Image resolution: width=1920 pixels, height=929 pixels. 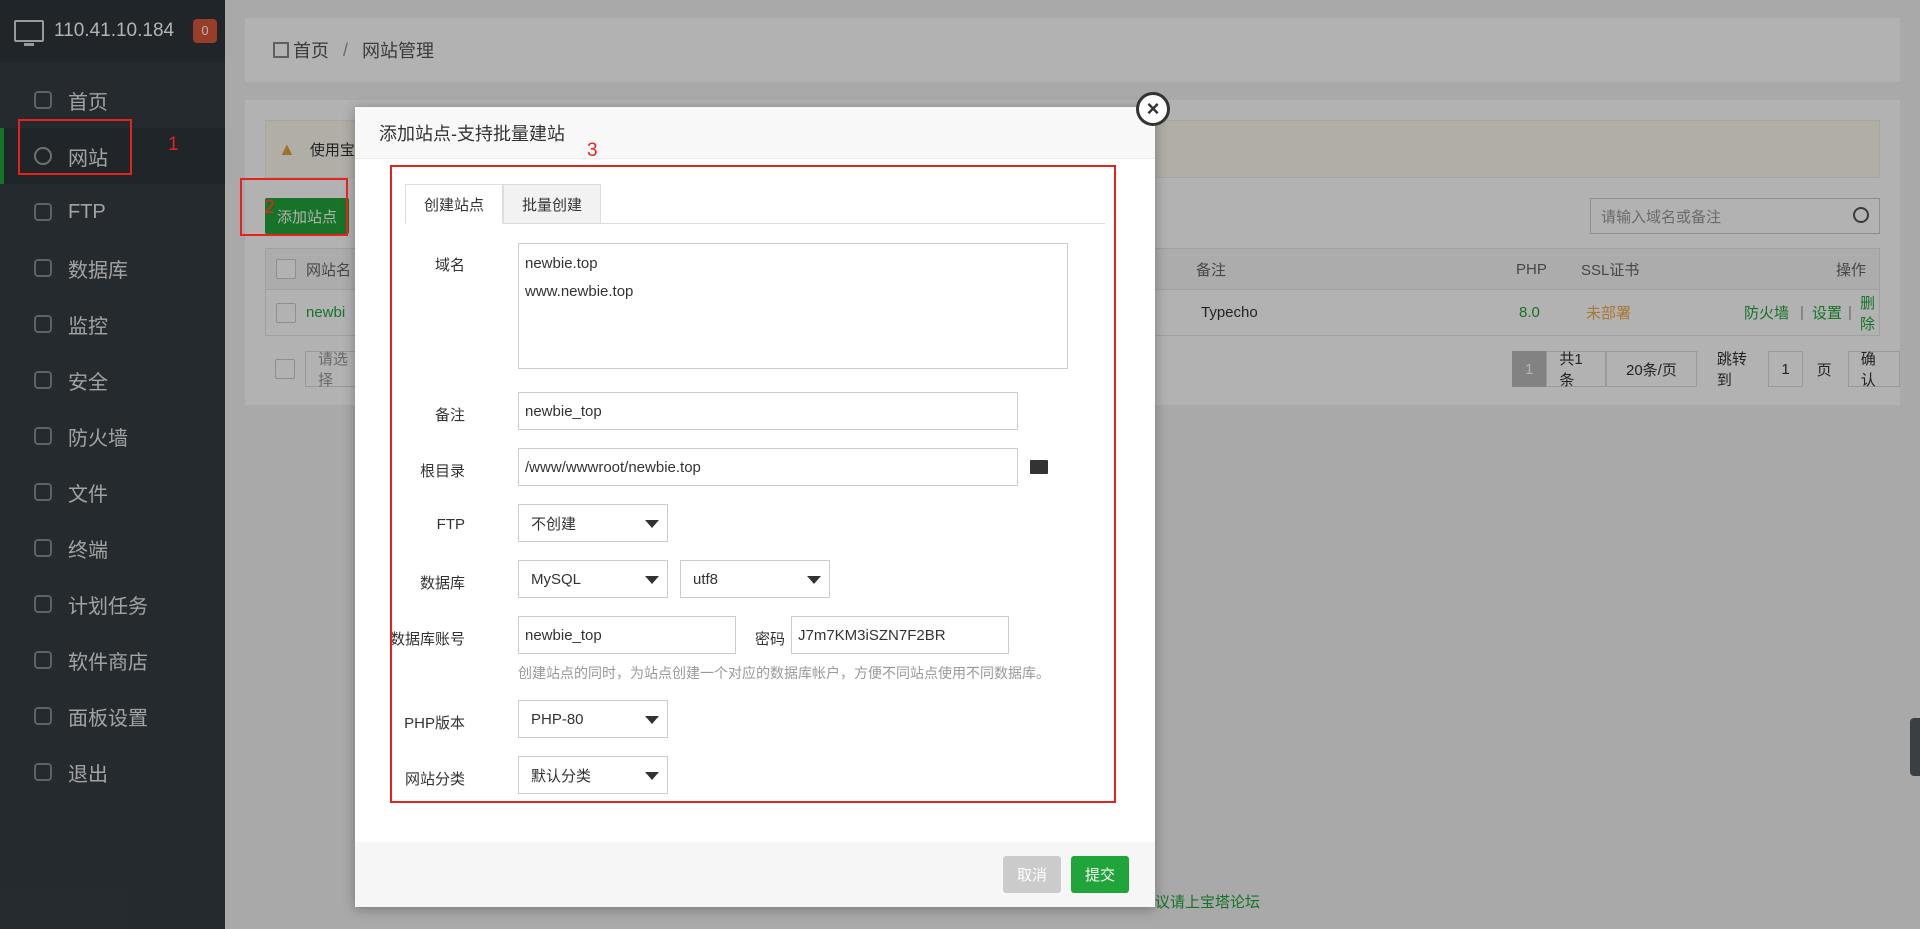 I want to click on annotation-label-1: 1, so click(x=173, y=144).